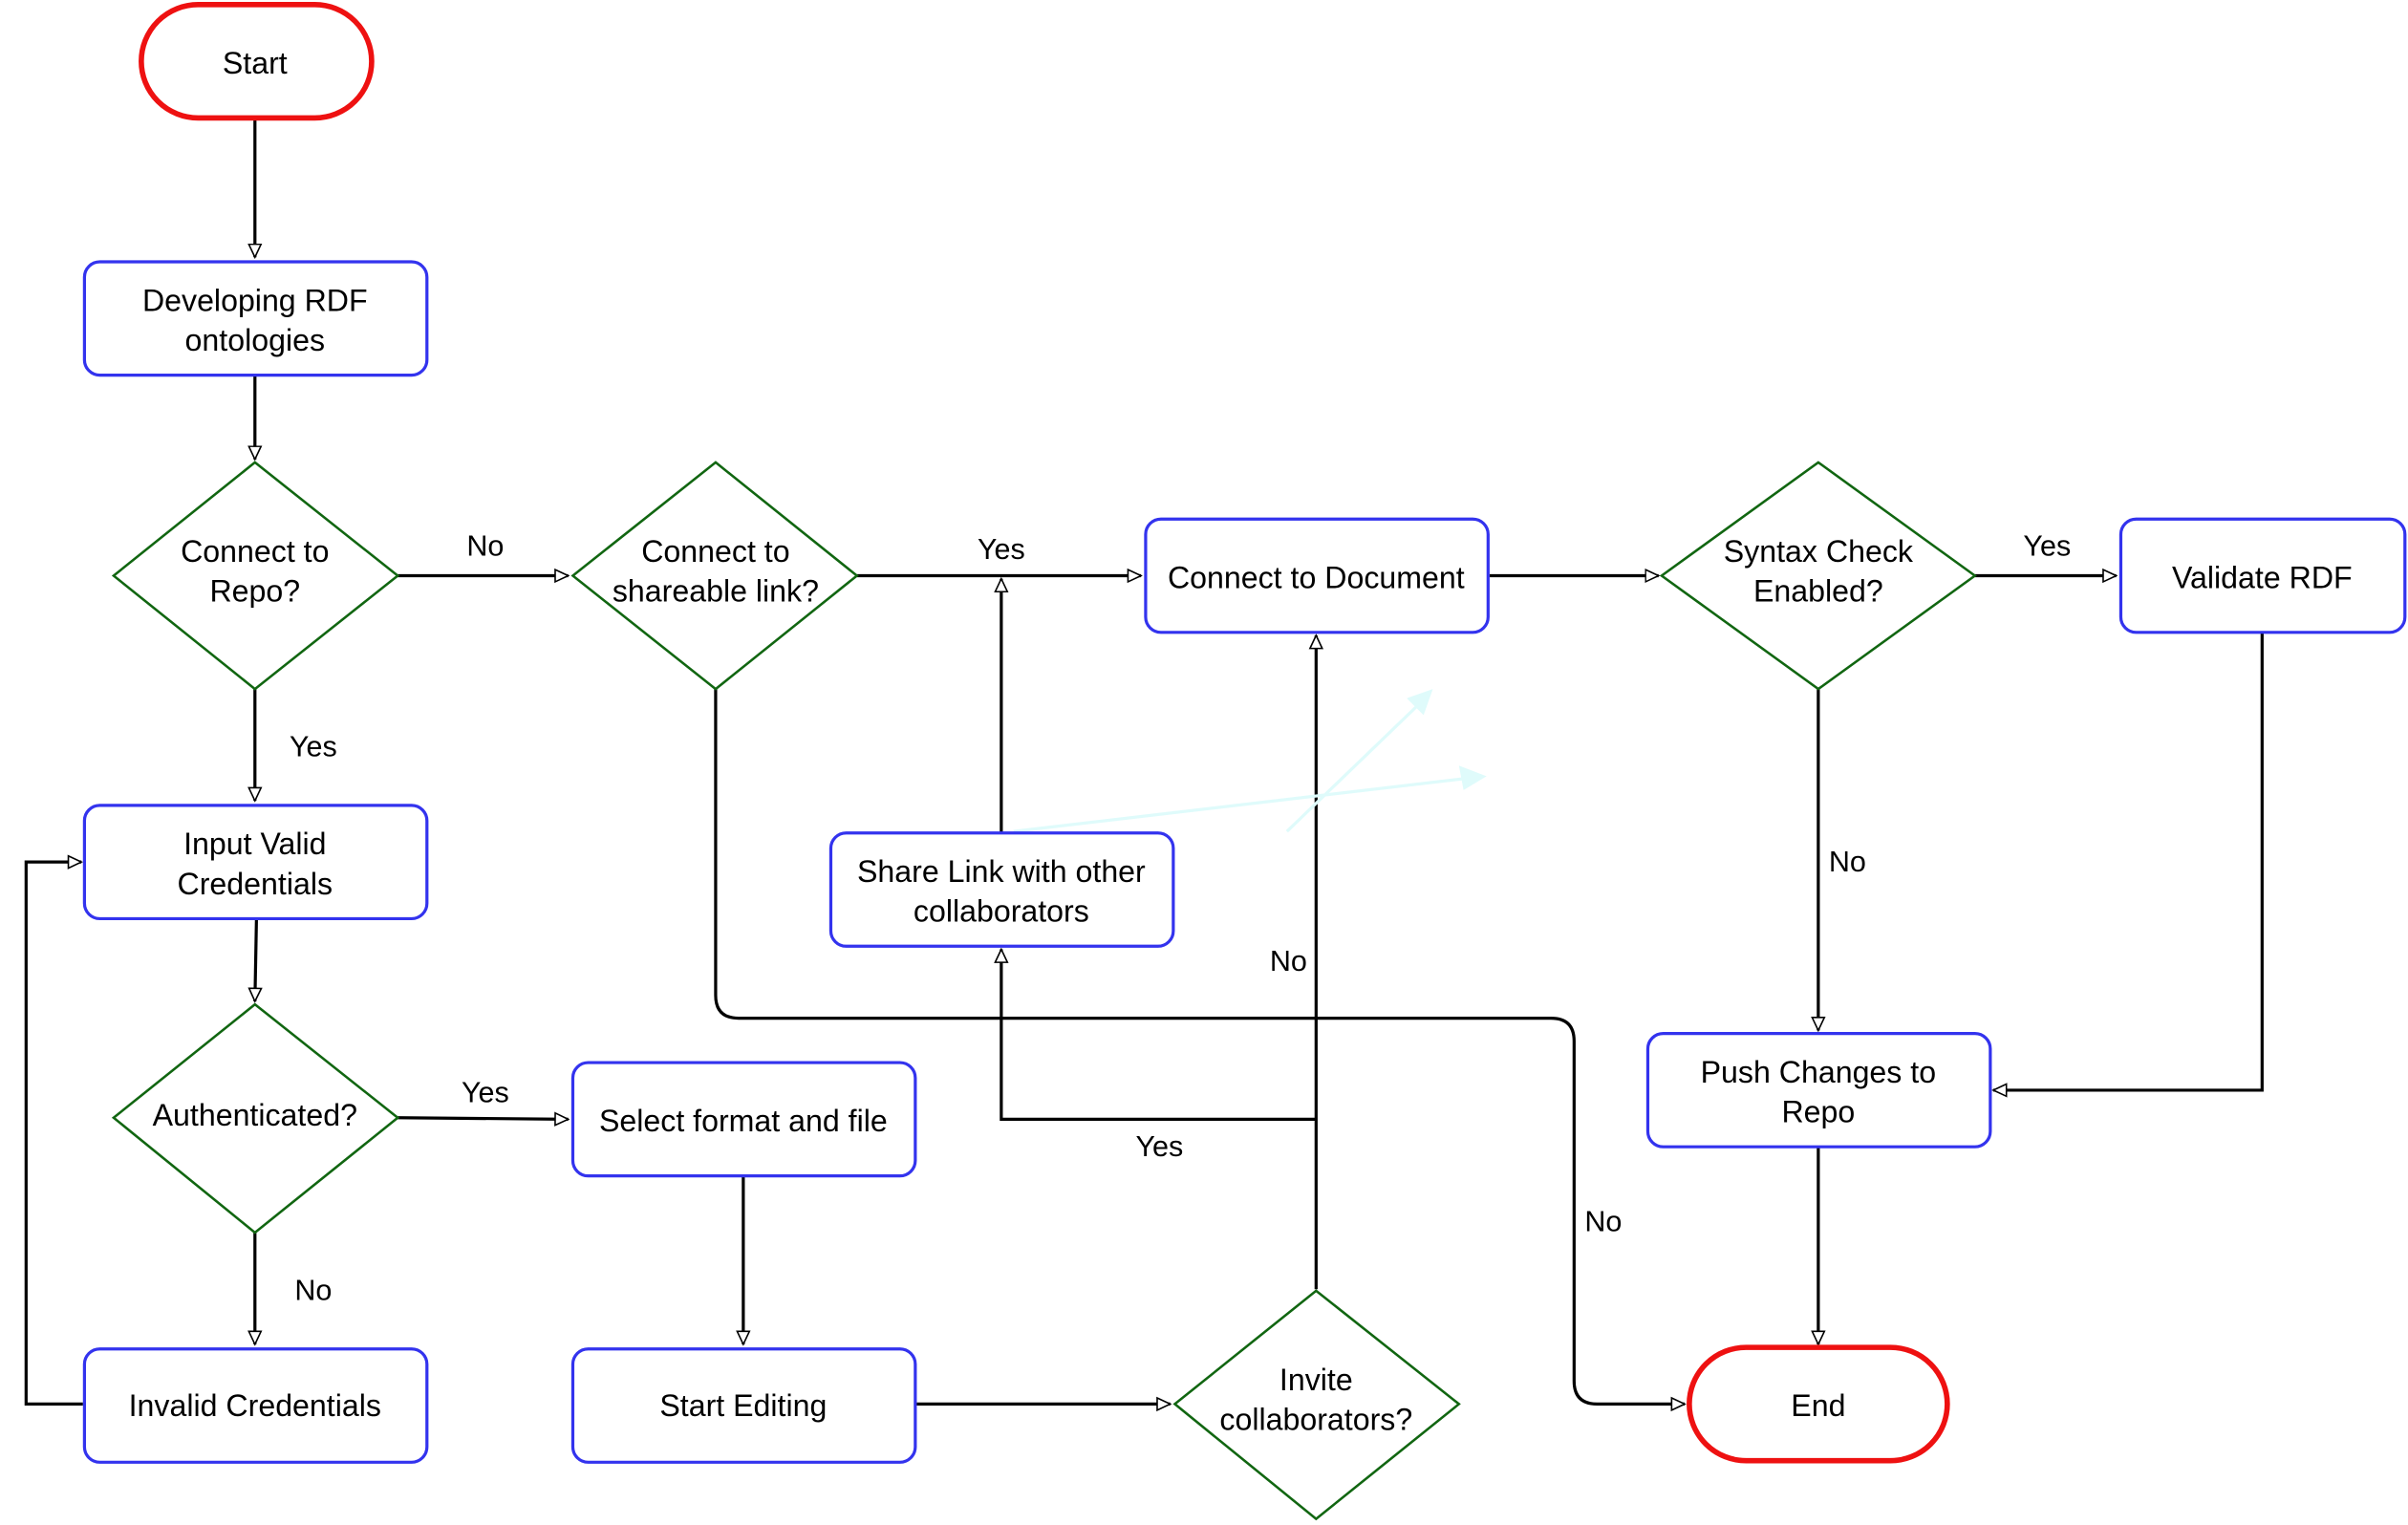  What do you see at coordinates (255, 591) in the screenshot?
I see `node-connect-repo-label-2: Repo?` at bounding box center [255, 591].